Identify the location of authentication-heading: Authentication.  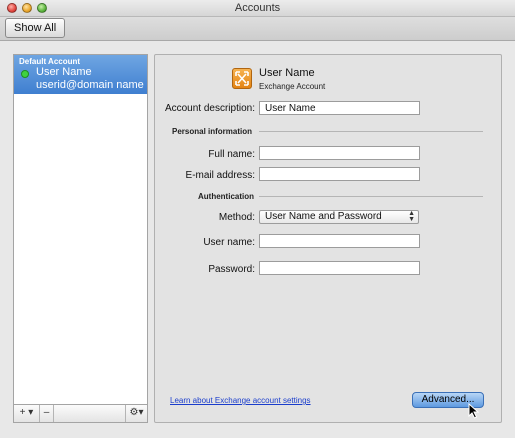
(226, 196).